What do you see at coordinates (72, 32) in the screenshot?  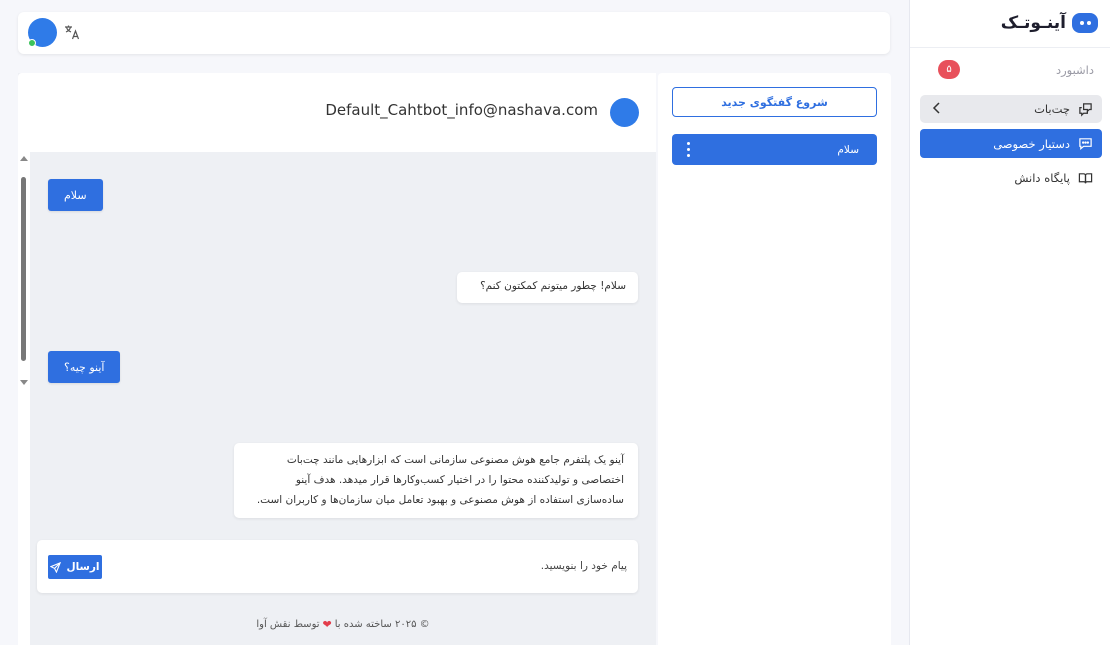 I see `translate-icon` at bounding box center [72, 32].